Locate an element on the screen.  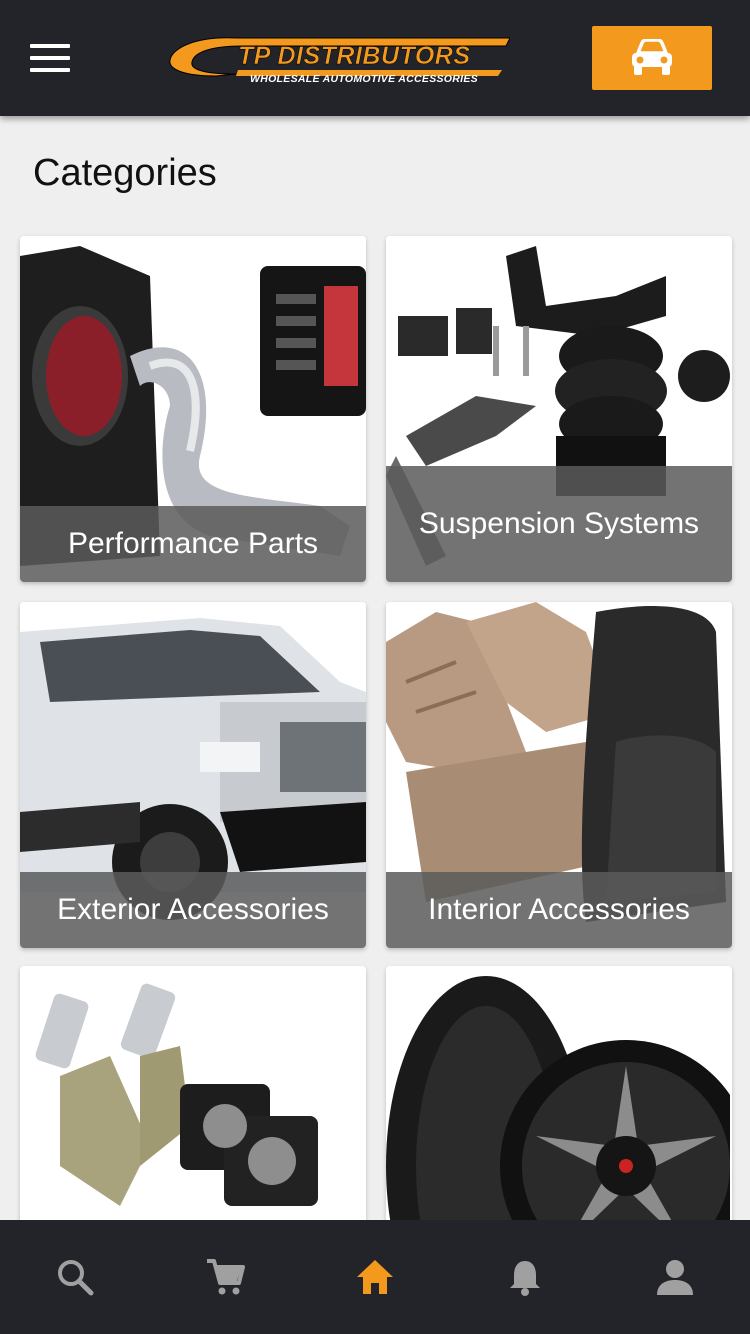
hamburger-menu-icon is located at coordinates (50, 58).